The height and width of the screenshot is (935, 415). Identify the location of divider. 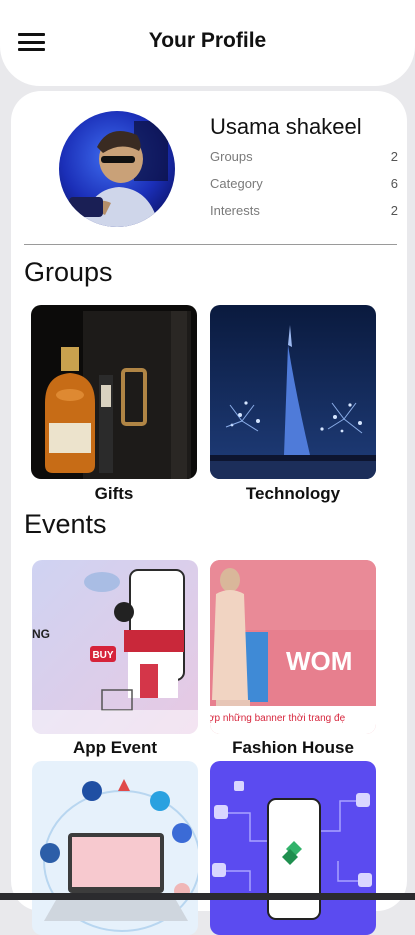
(210, 244).